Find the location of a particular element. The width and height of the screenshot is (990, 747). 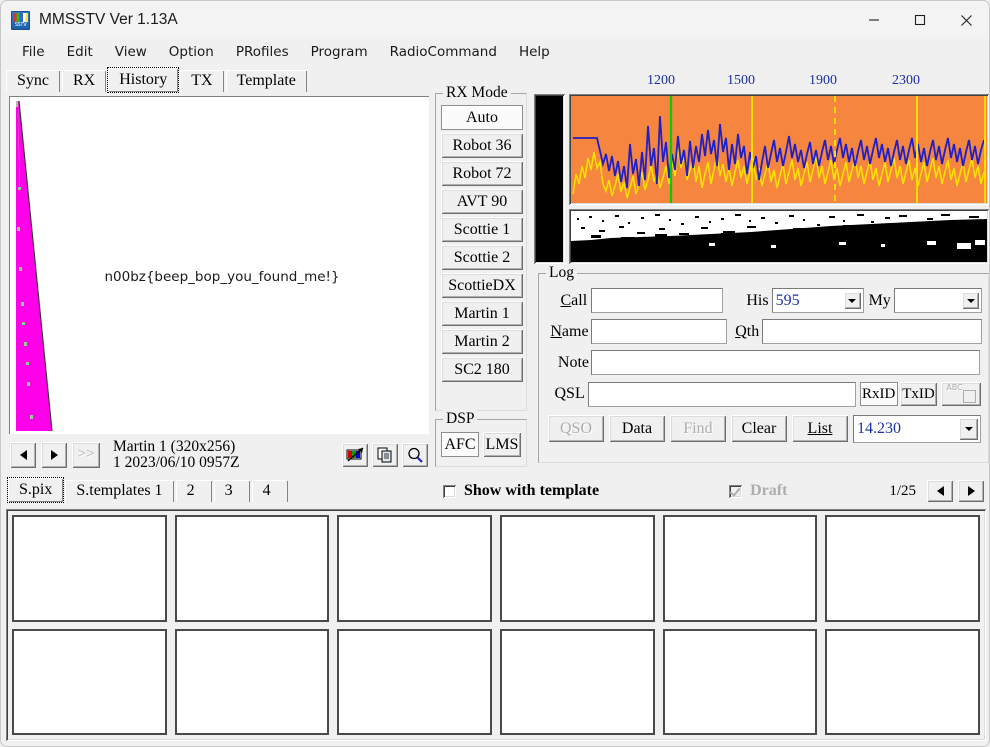

sstv-app-icon is located at coordinates (20, 20).